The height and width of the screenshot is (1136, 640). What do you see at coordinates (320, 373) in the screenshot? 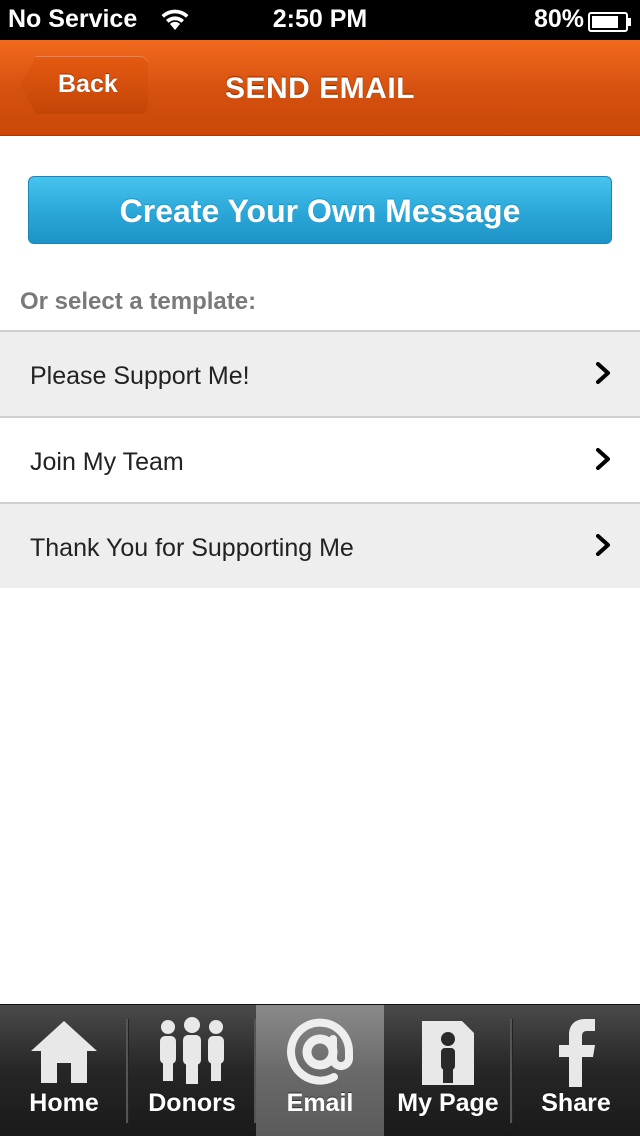
I see `template-row-please-support: Please Support Me!` at bounding box center [320, 373].